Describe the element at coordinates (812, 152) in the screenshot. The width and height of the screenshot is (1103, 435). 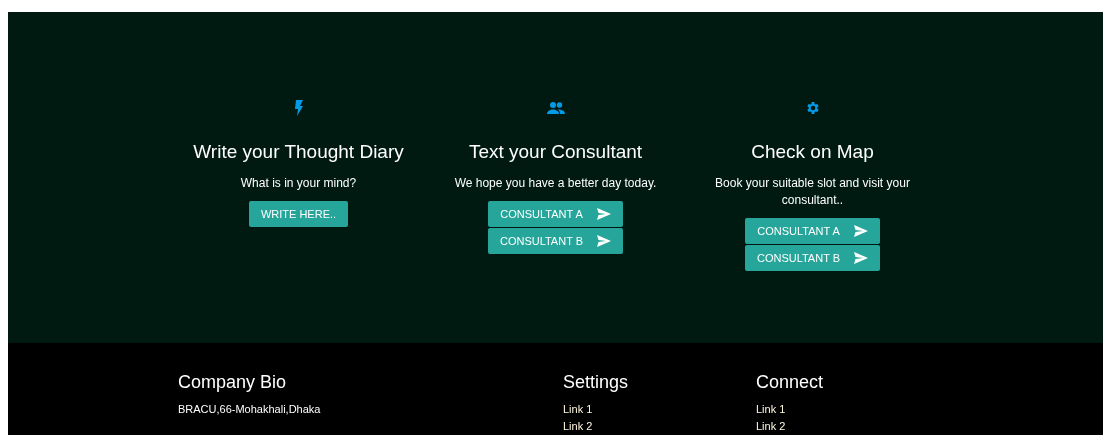
I see `feature-title: Check on Map` at that location.